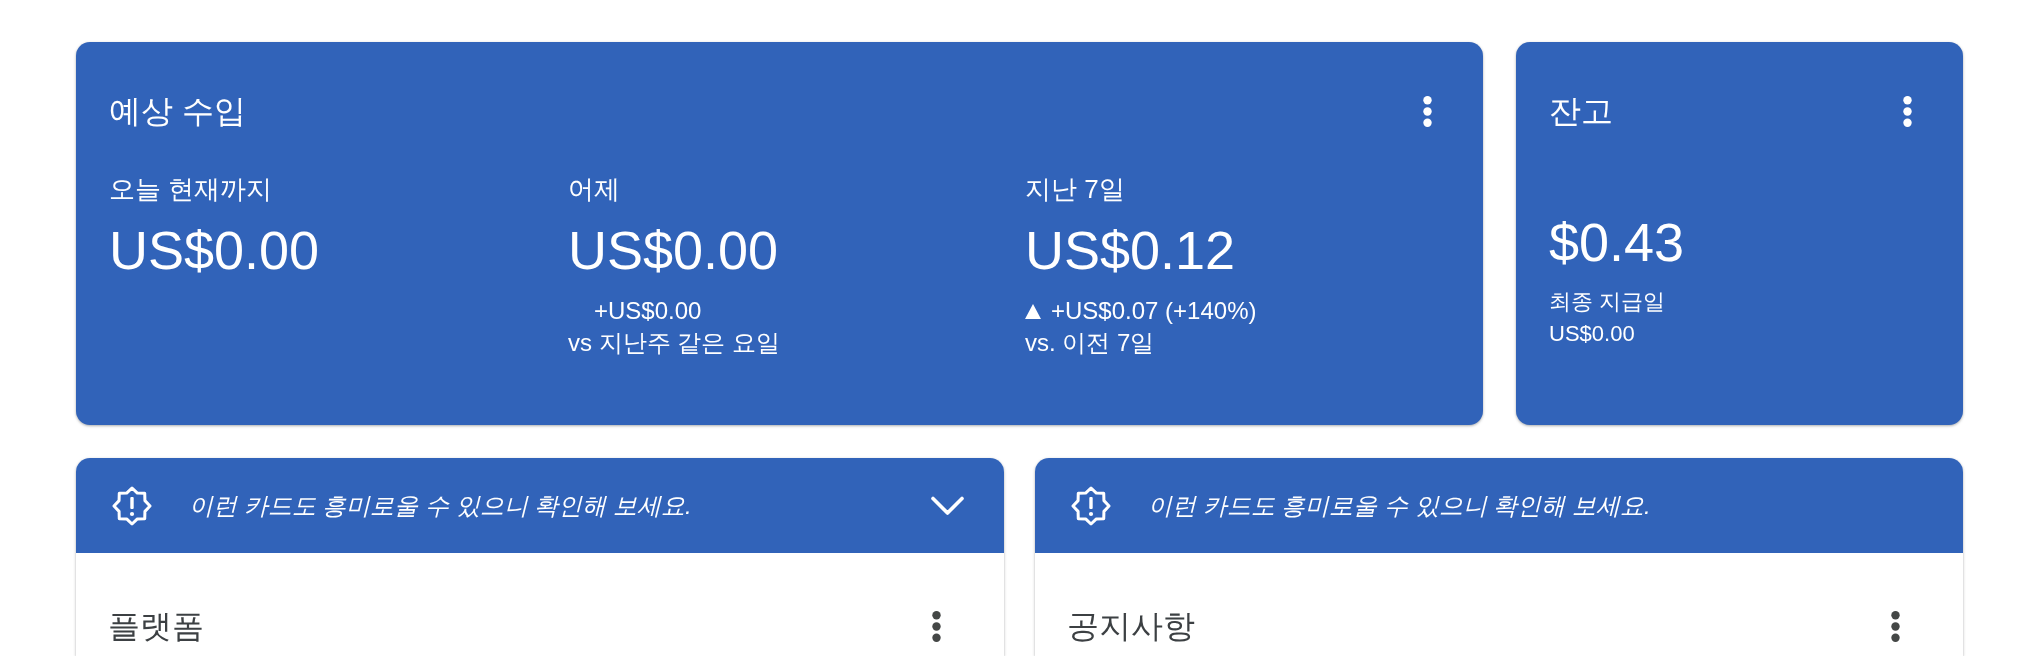  Describe the element at coordinates (1581, 111) in the screenshot. I see `card-title: 잔고` at that location.